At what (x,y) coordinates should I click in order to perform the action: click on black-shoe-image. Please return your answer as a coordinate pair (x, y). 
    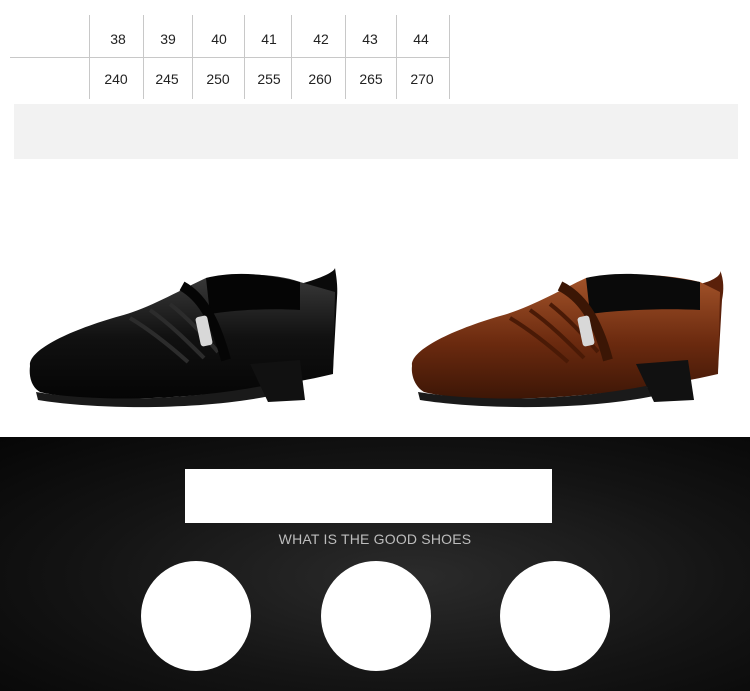
    Looking at the image, I should click on (183, 338).